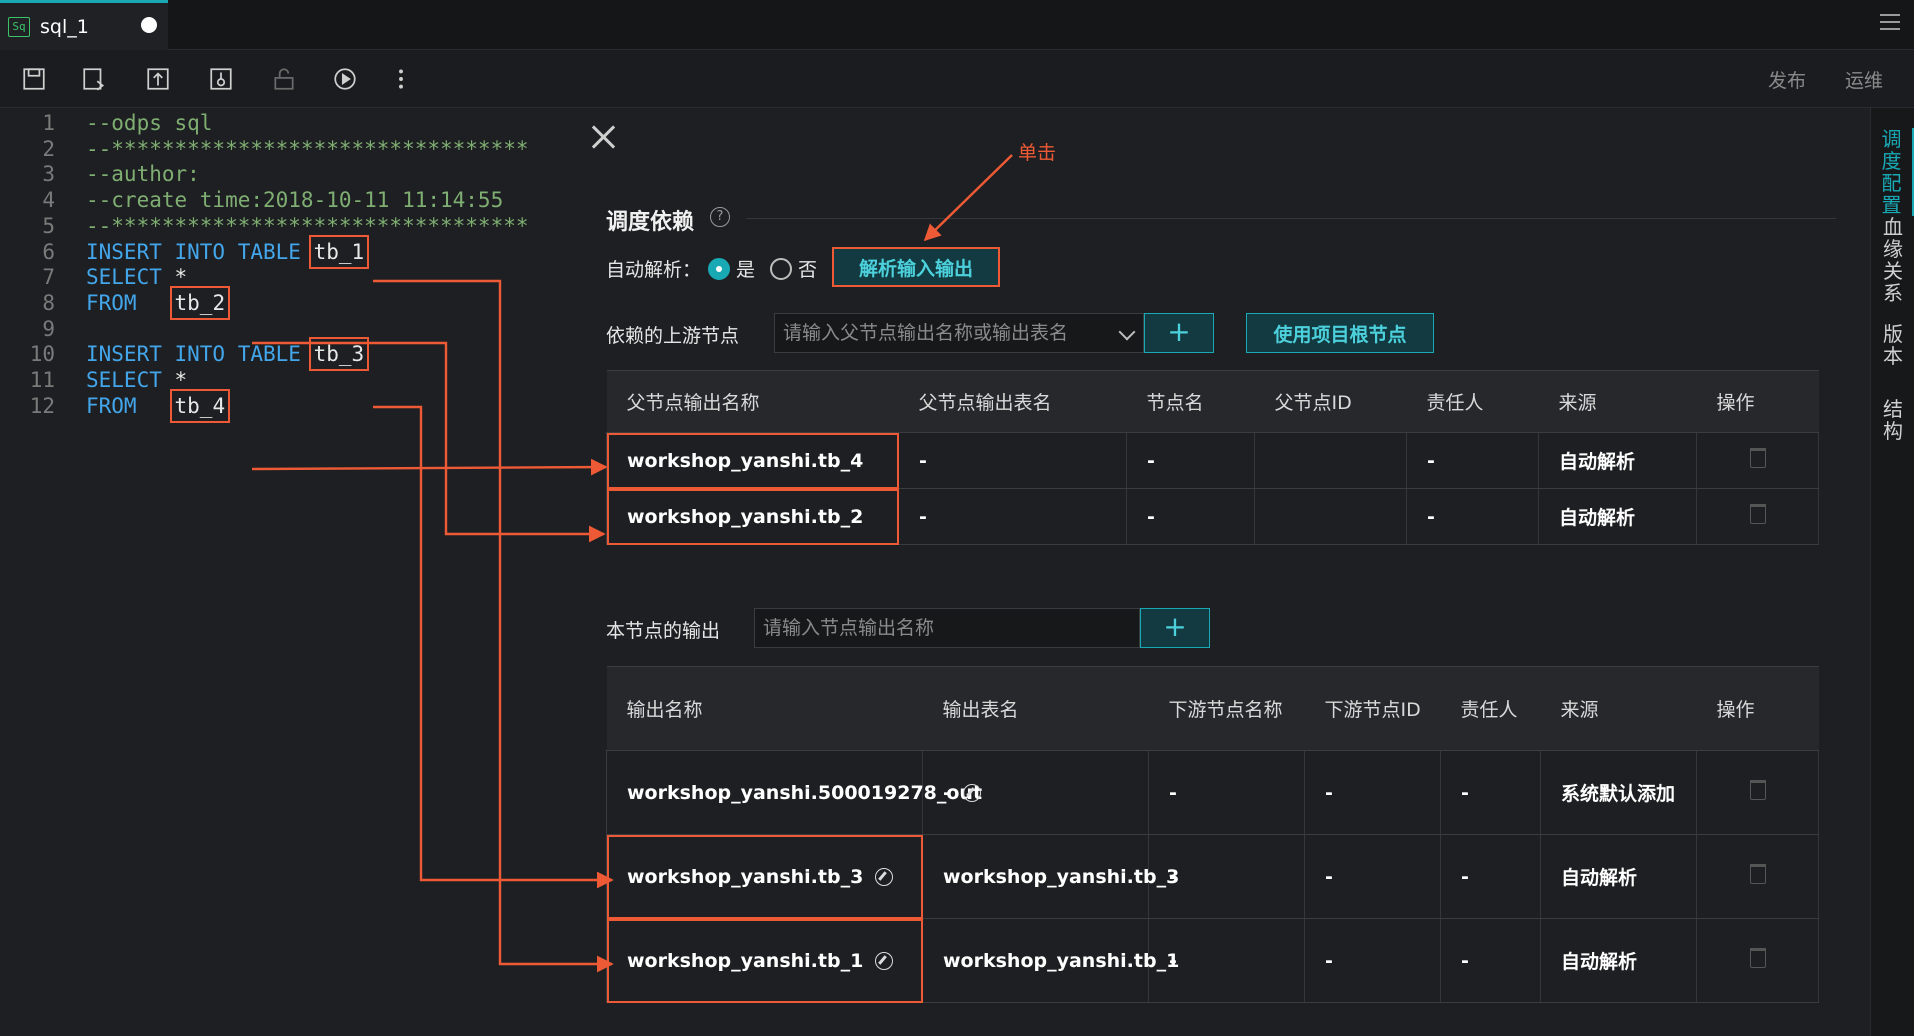 This screenshot has height=1036, width=1914. Describe the element at coordinates (805, 792) in the screenshot. I see `cell-text: workshop_yanshi.500019278_out` at that location.